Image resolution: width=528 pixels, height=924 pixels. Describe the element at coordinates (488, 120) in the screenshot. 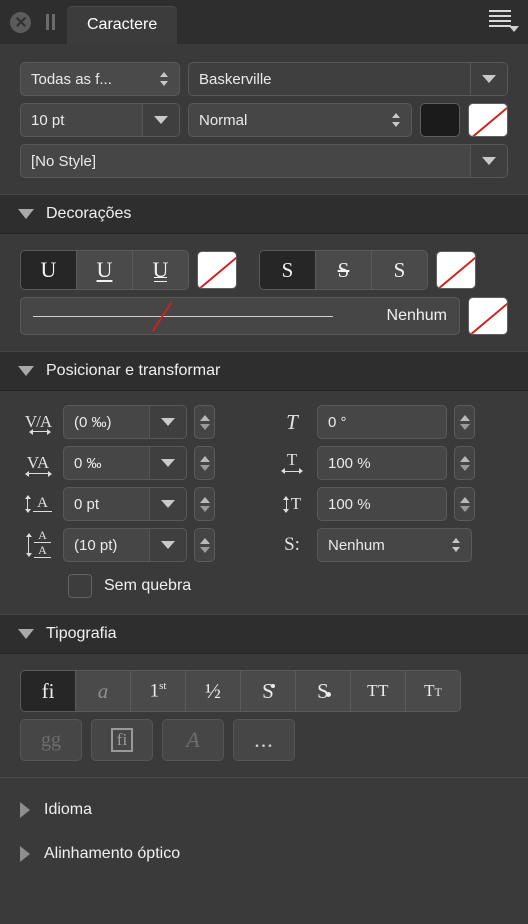

I see `text-stroke-color-swatch` at that location.